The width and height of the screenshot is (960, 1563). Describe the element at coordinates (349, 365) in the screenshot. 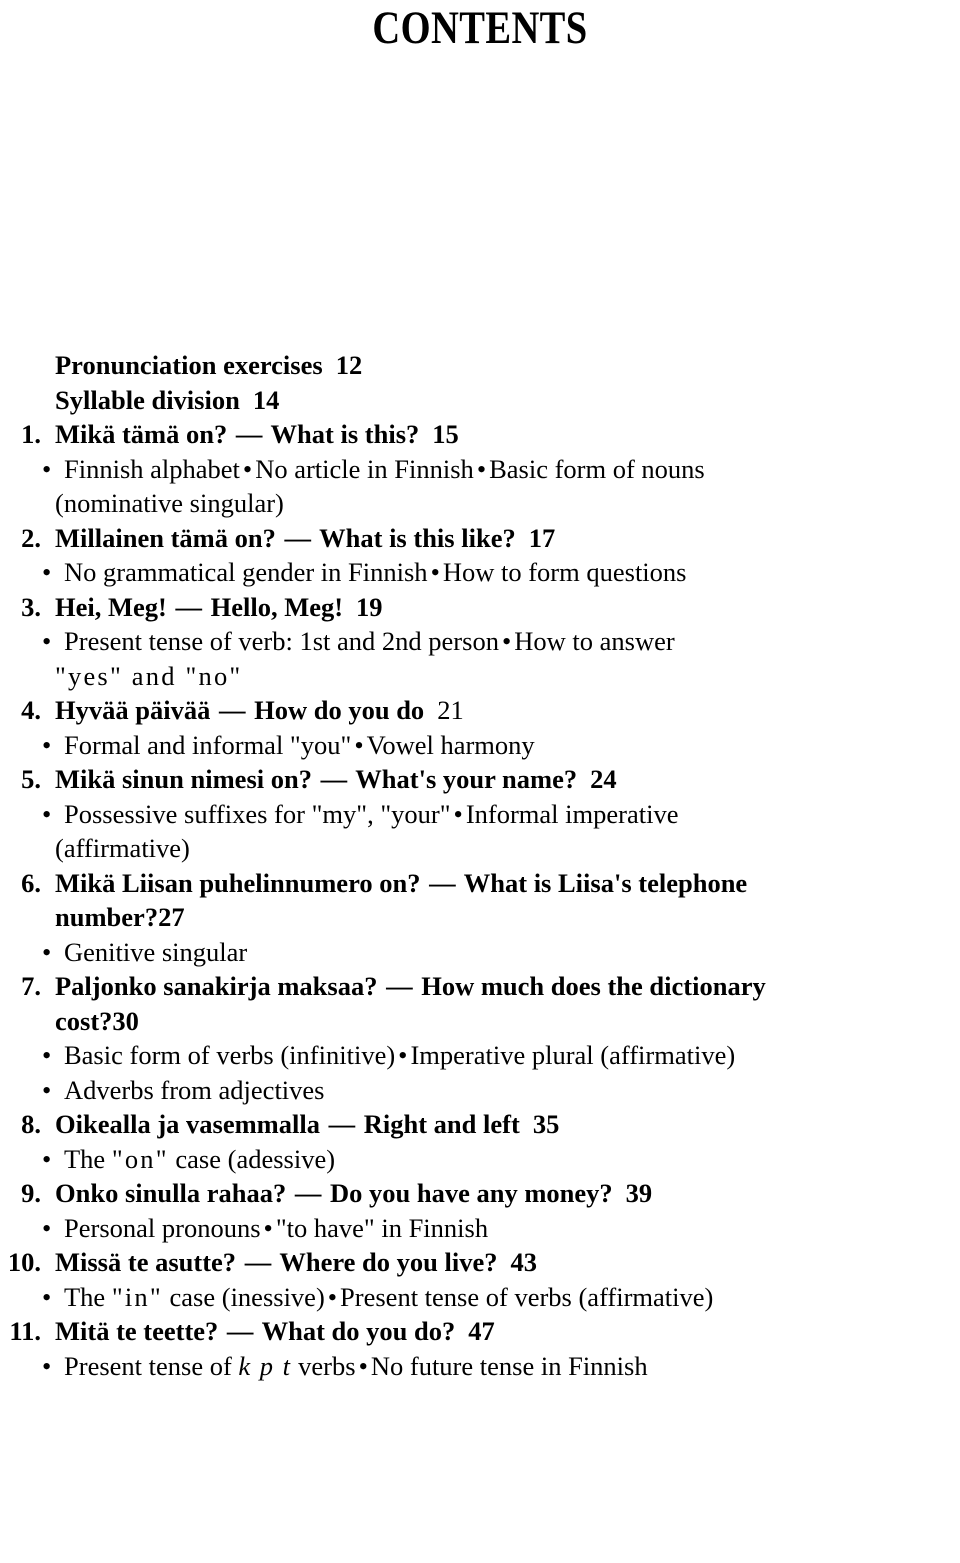

I see `toc-page-number: 12` at that location.